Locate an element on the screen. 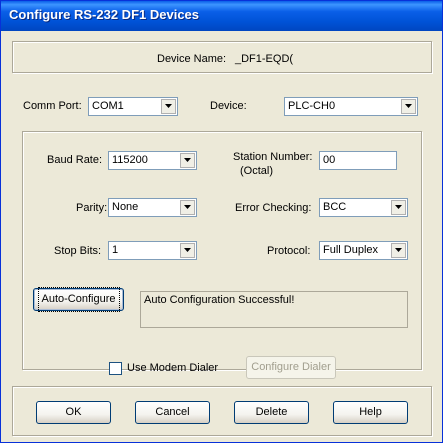 The height and width of the screenshot is (443, 443). protocol-select: Full Duplex is located at coordinates (363, 250).